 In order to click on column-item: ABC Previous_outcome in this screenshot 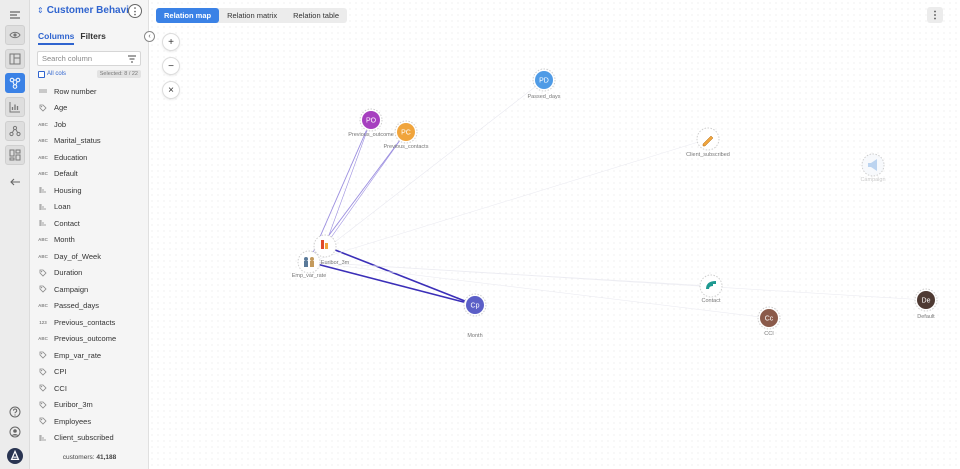, I will do `click(90, 339)`.